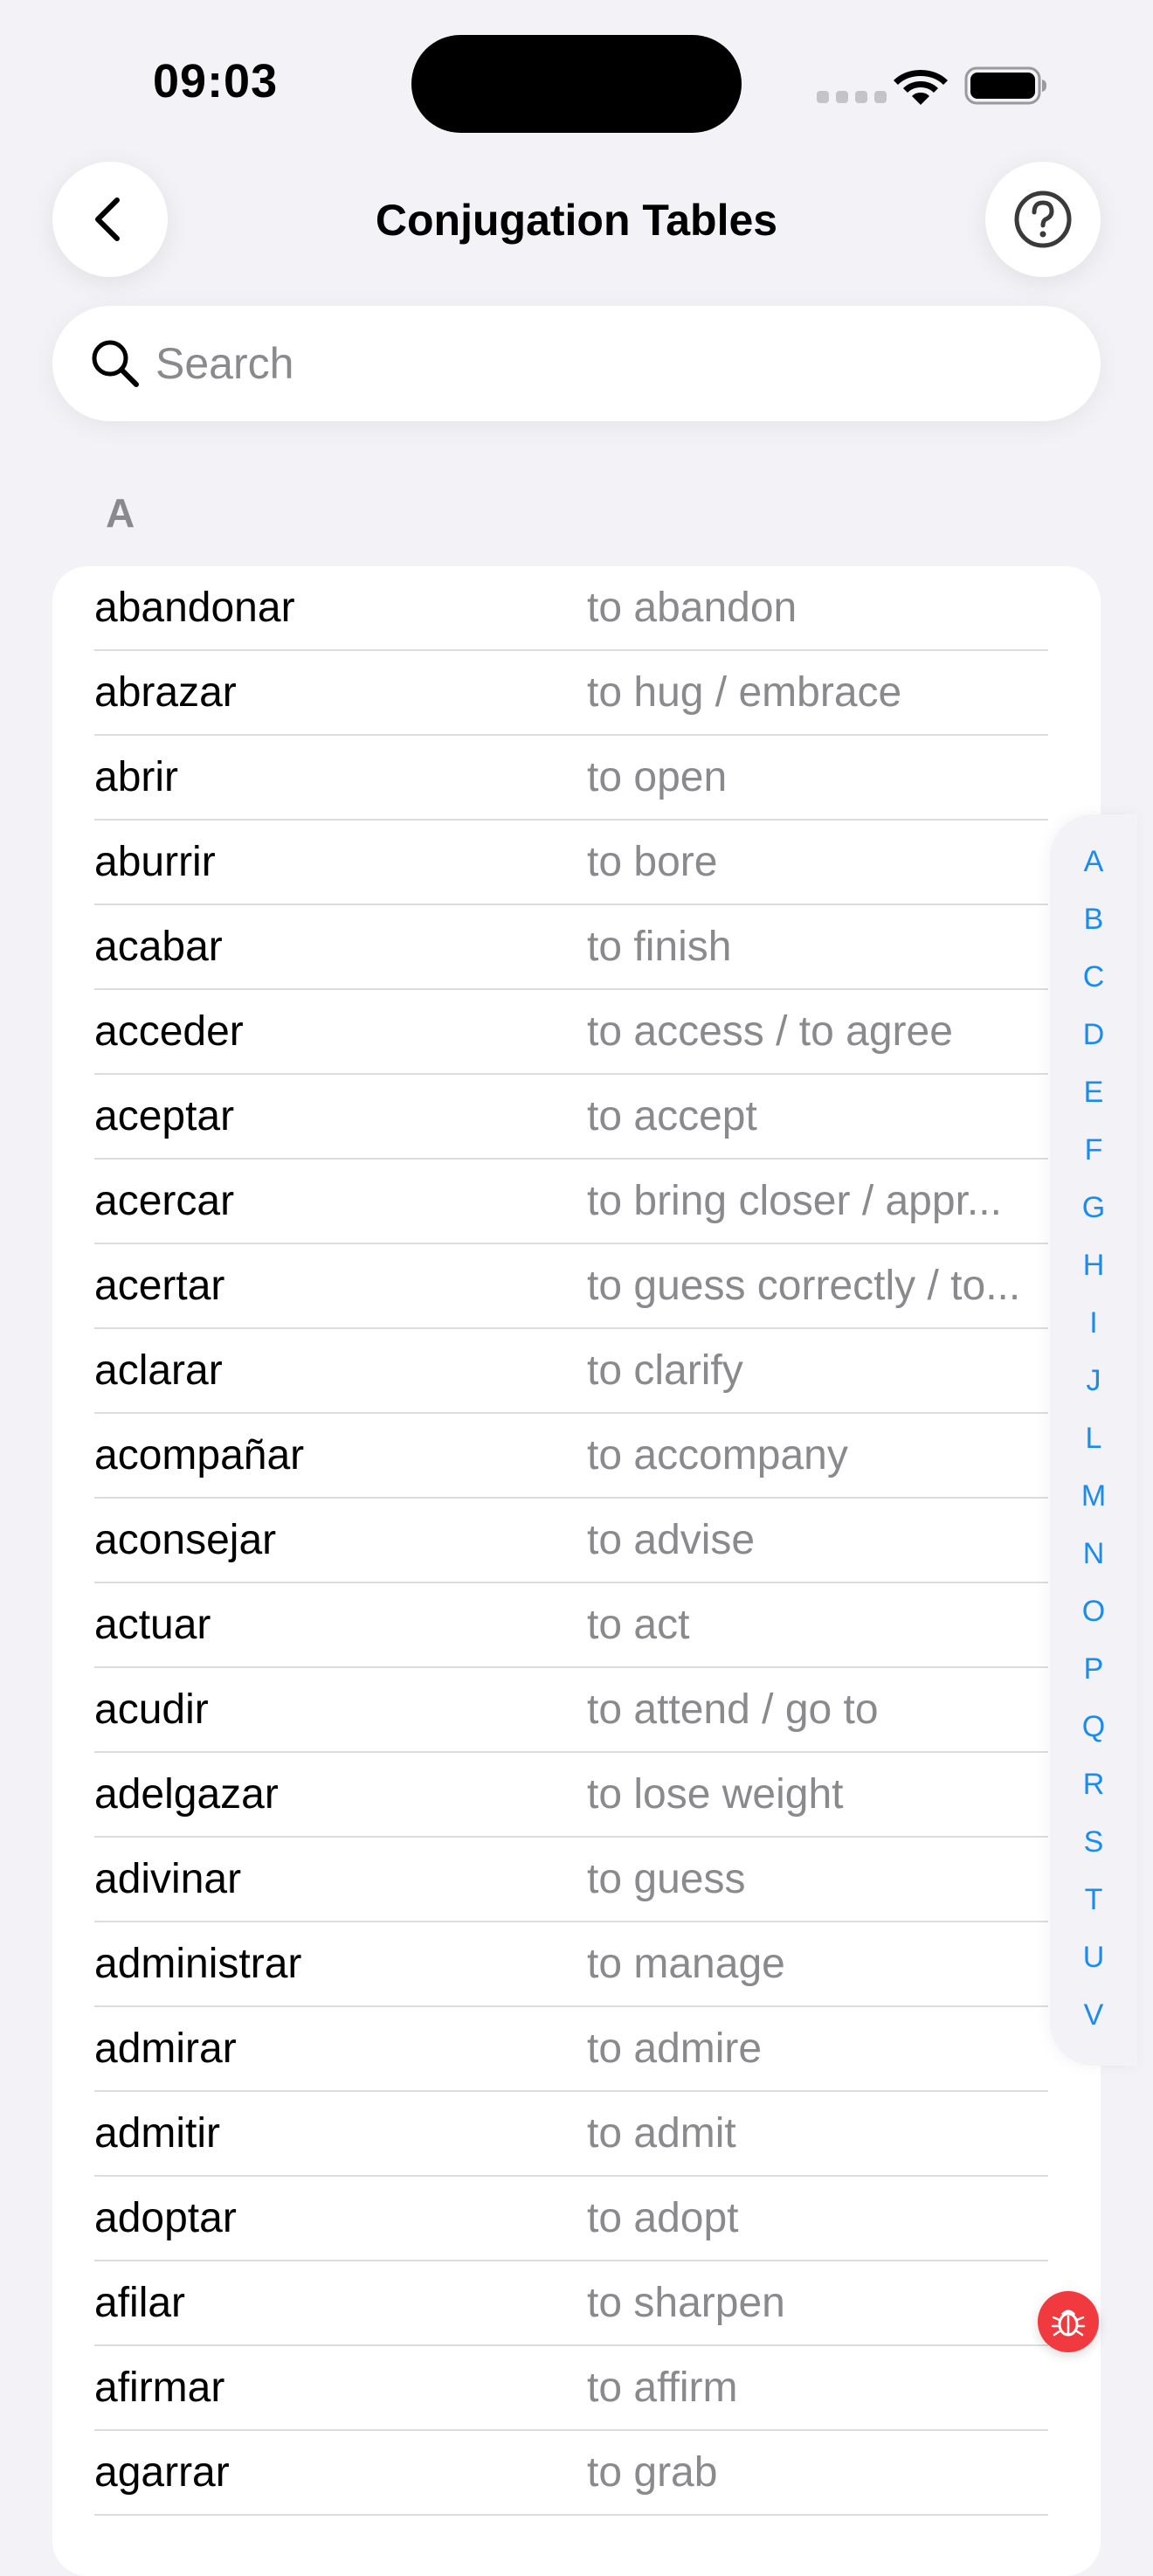  I want to click on index-letter: G, so click(1094, 1207).